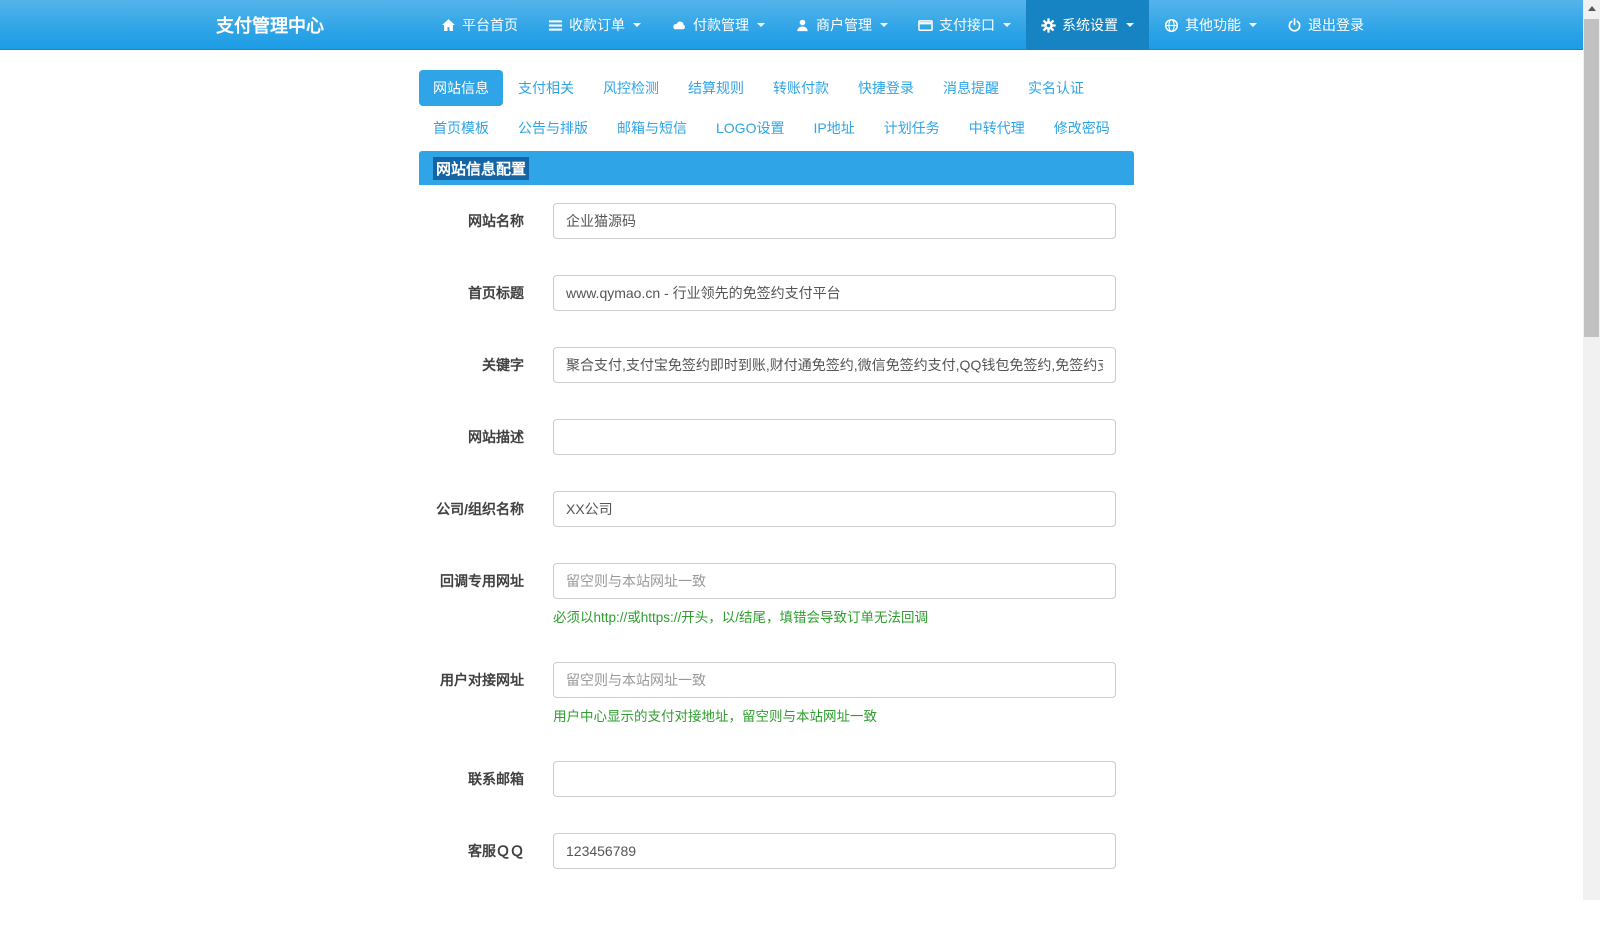 This screenshot has height=935, width=1600. What do you see at coordinates (480, 509) in the screenshot?
I see `field-label: 公司/组织名称` at bounding box center [480, 509].